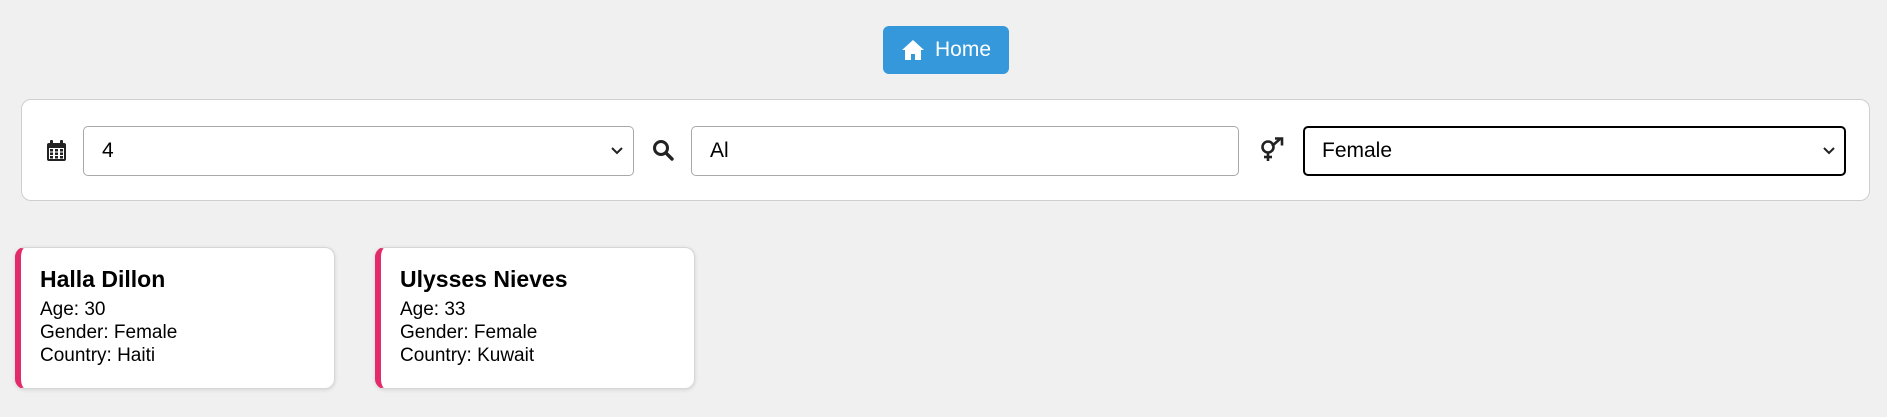  Describe the element at coordinates (963, 49) in the screenshot. I see `home-button-label: Home` at that location.